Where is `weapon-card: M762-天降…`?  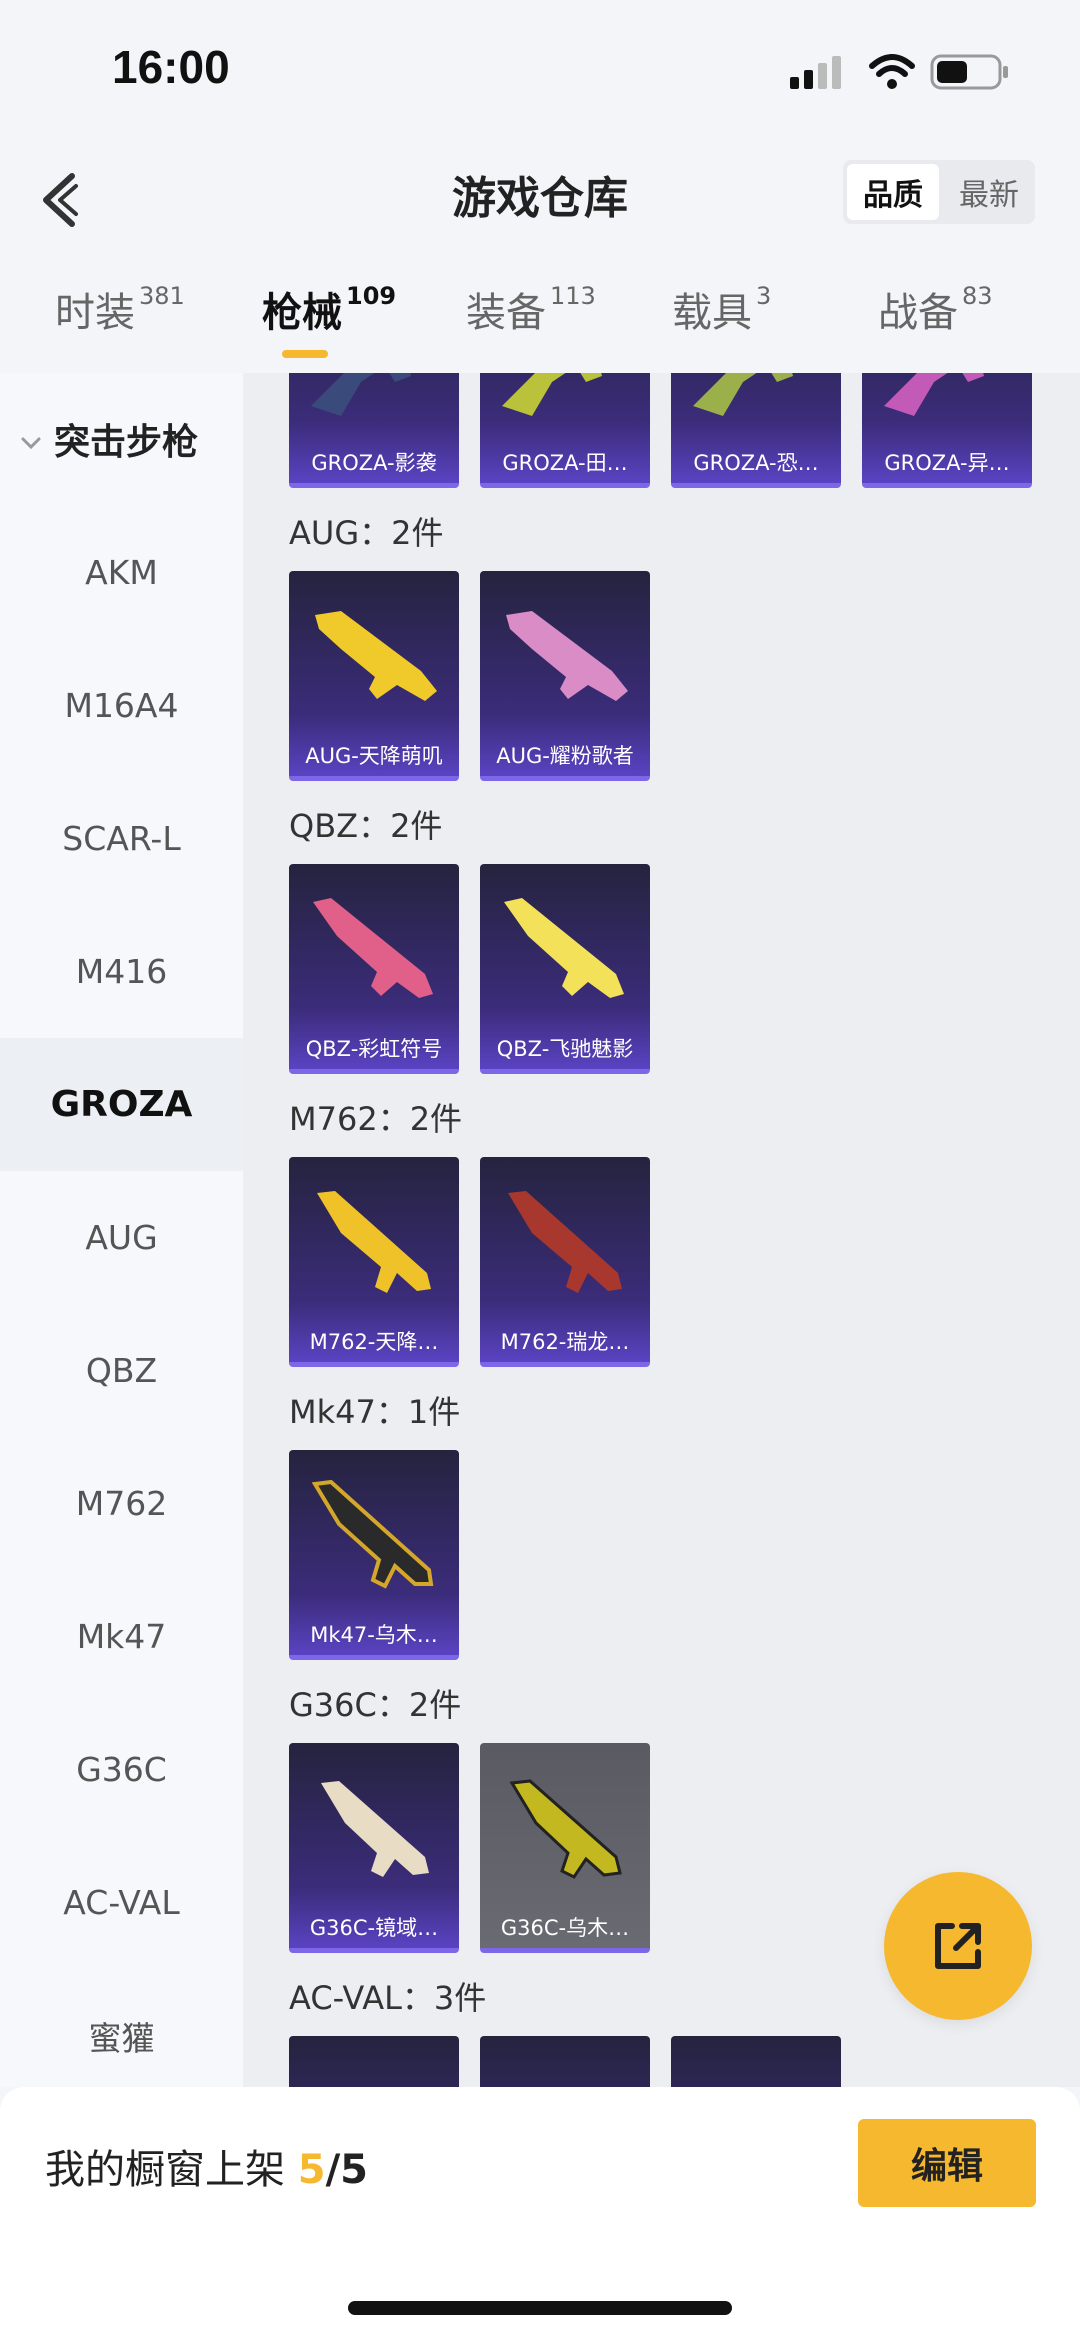 weapon-card: M762-天降… is located at coordinates (374, 1262).